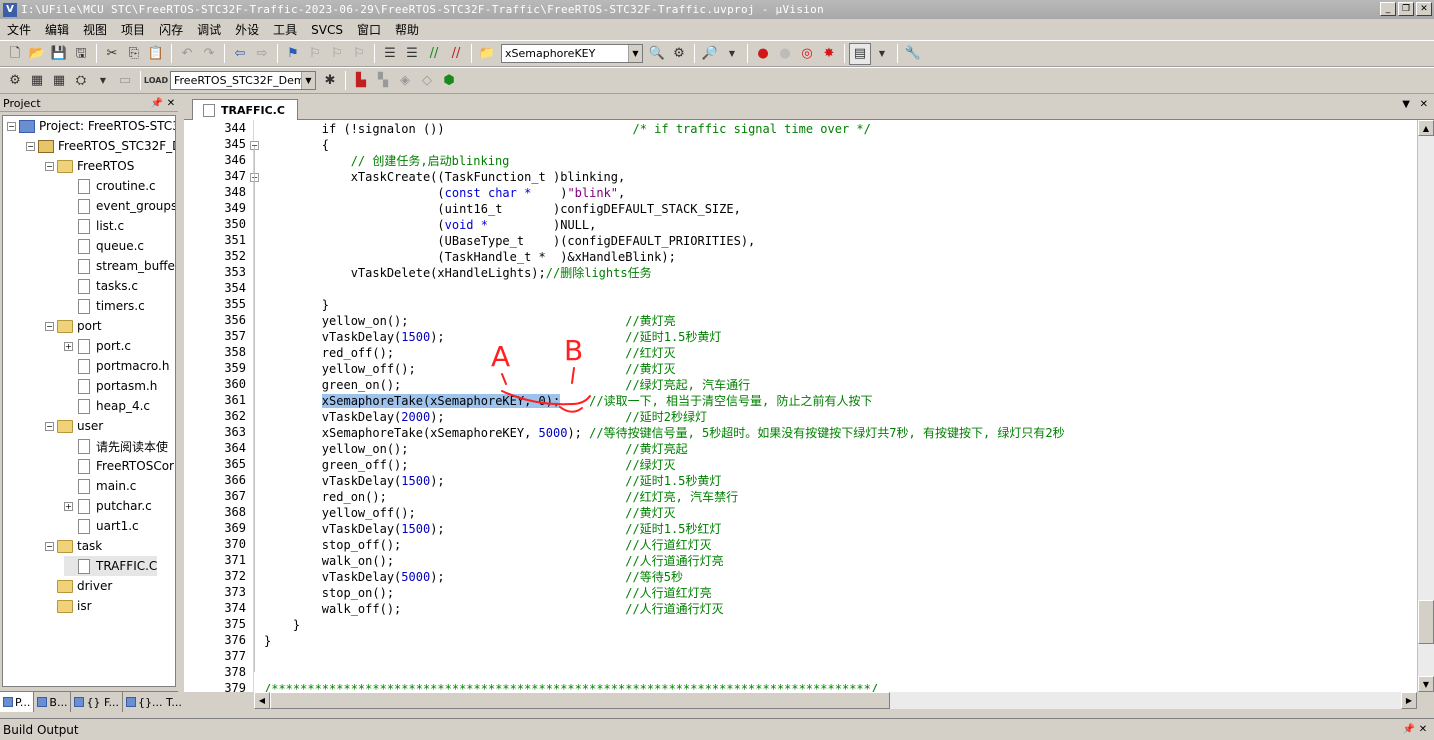  What do you see at coordinates (1406, 9) in the screenshot?
I see `restore-button: ❐` at bounding box center [1406, 9].